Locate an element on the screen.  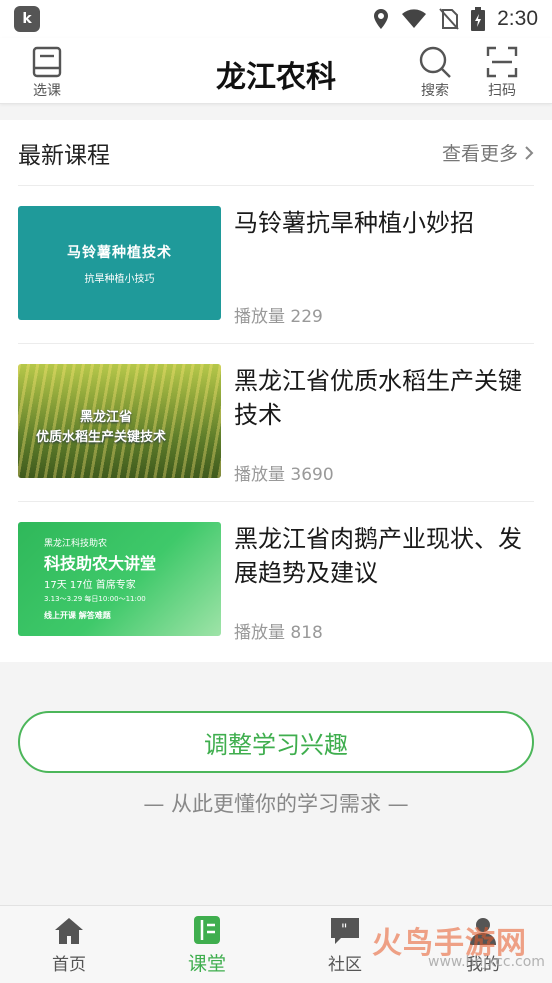
thumbnail-kicker: 黑龙江科技助农 is located at coordinates (76, 544).